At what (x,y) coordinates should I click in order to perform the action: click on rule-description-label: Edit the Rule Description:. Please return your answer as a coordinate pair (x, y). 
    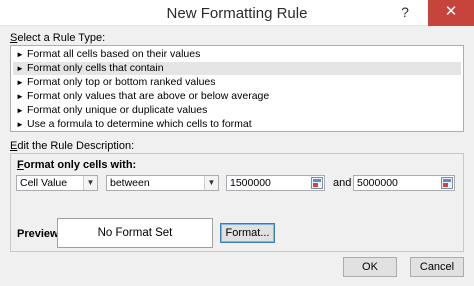
    Looking at the image, I should click on (72, 146).